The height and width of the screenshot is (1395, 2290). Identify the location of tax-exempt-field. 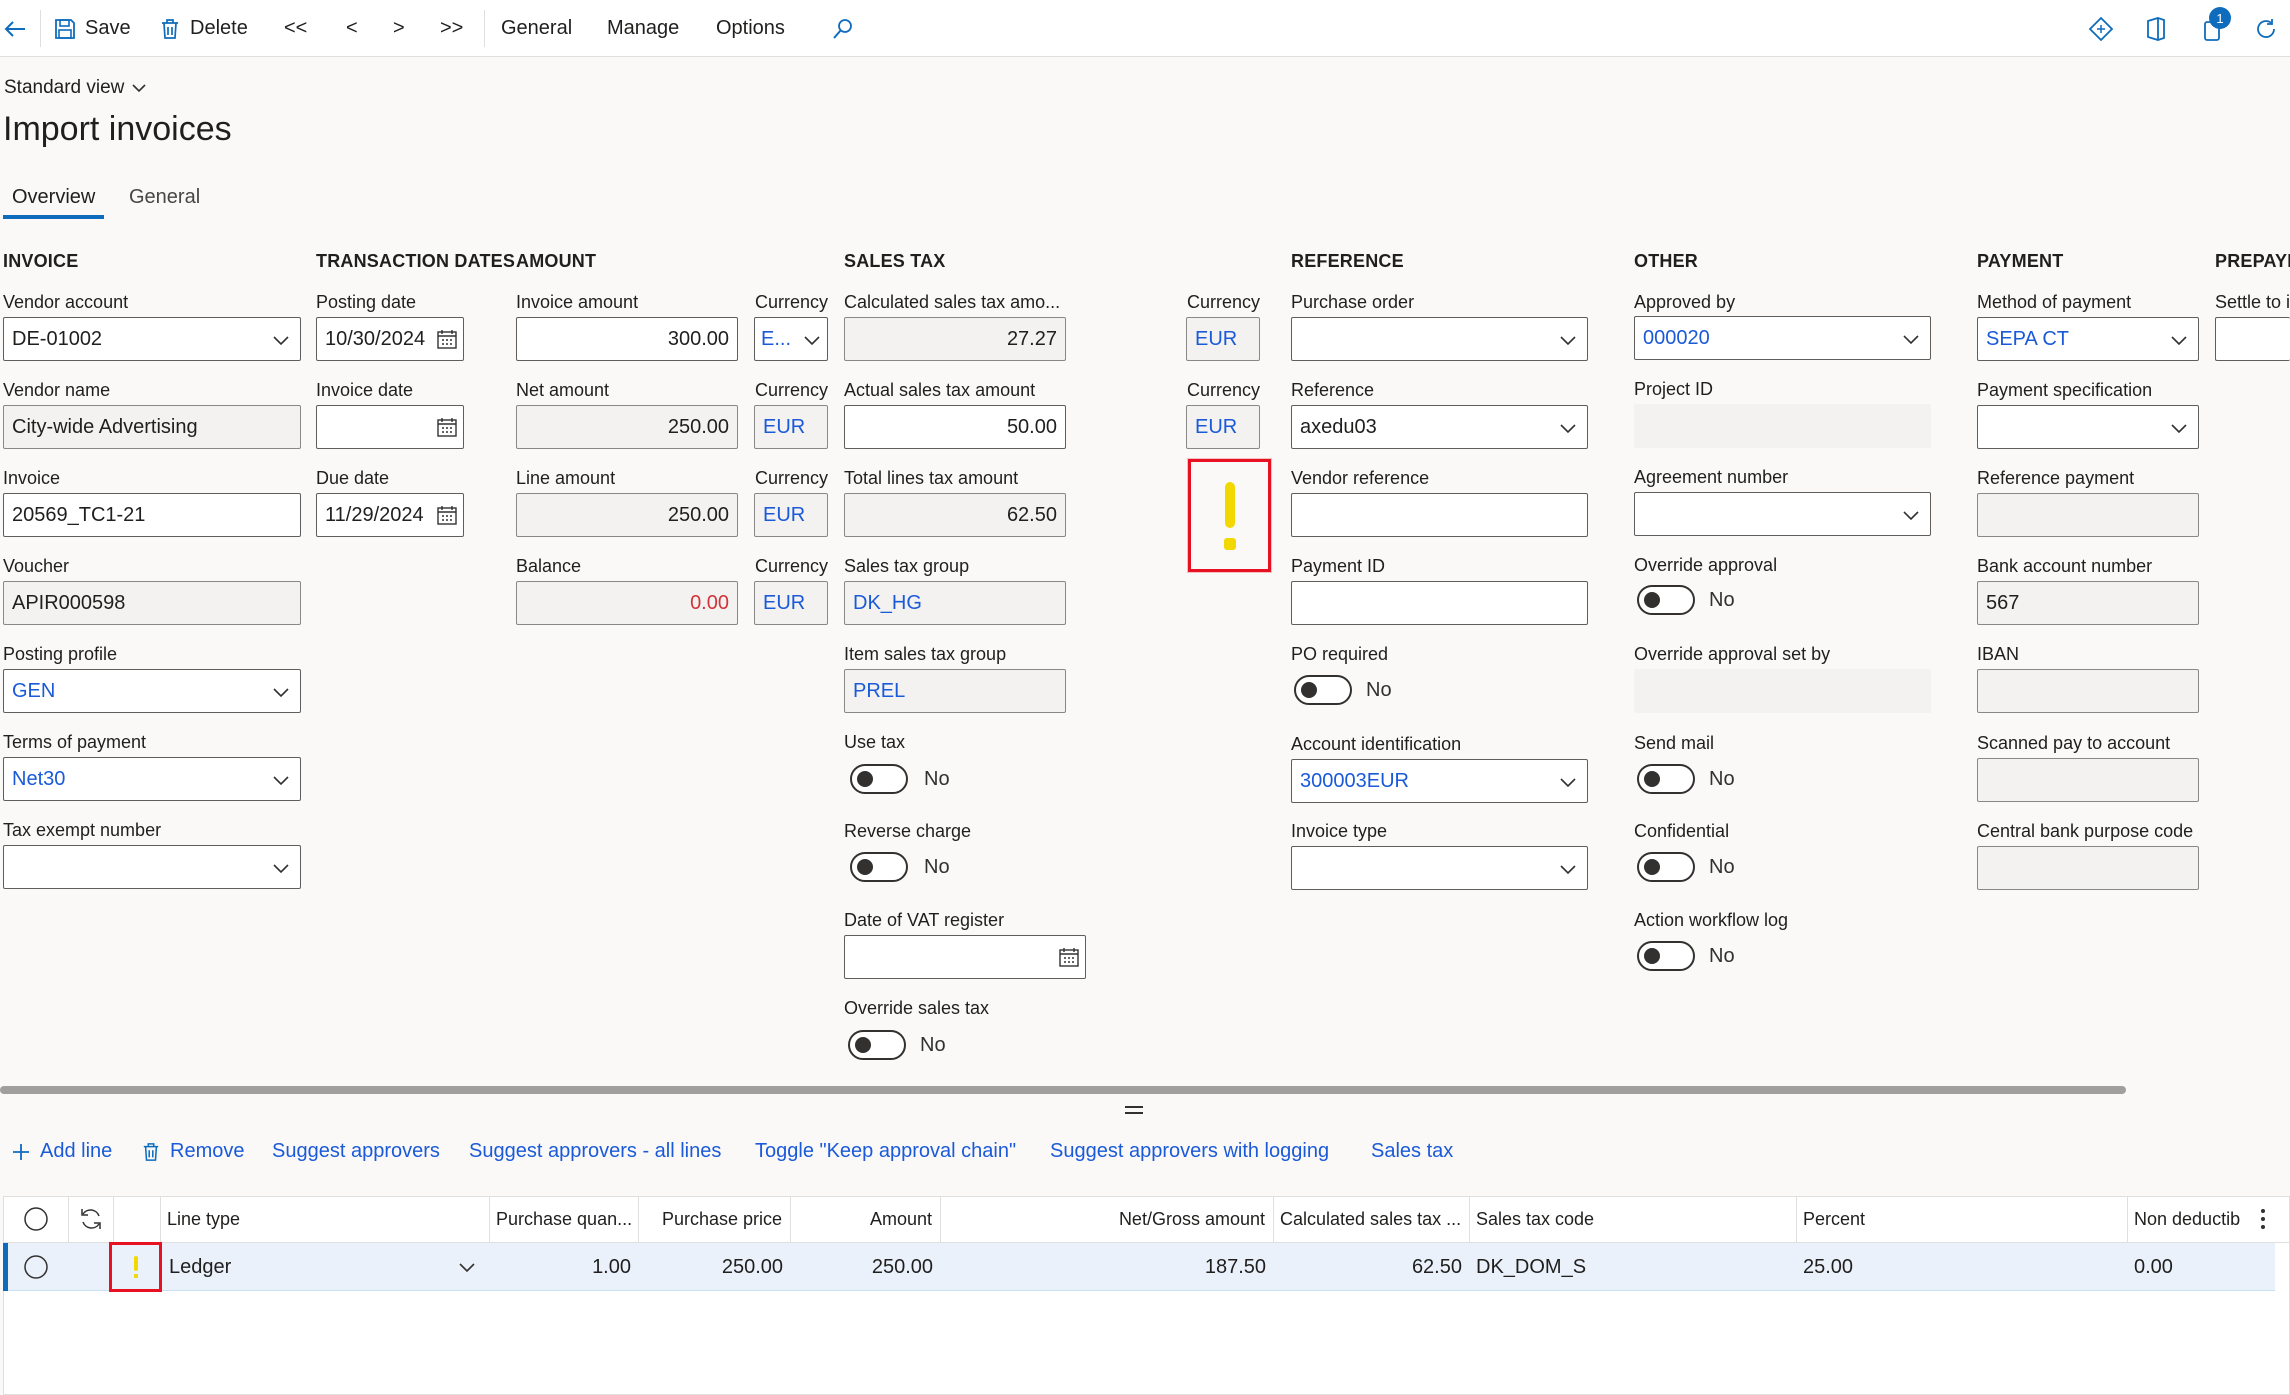
(152, 867).